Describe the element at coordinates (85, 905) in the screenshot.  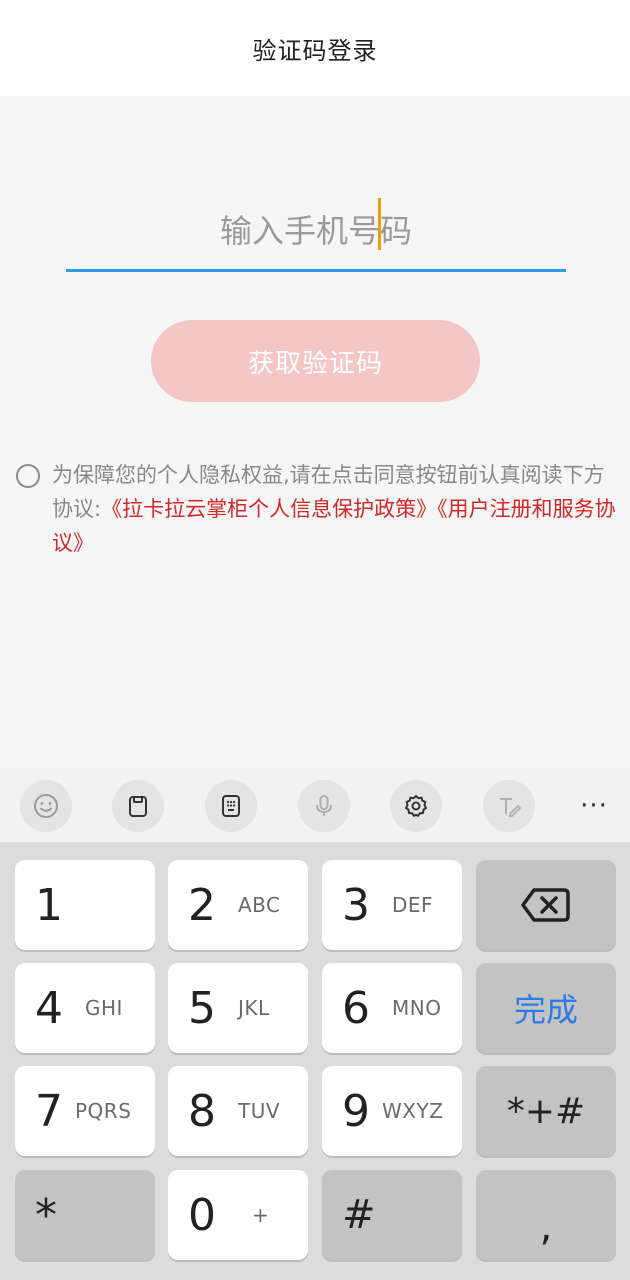
I see `key-1: 1` at that location.